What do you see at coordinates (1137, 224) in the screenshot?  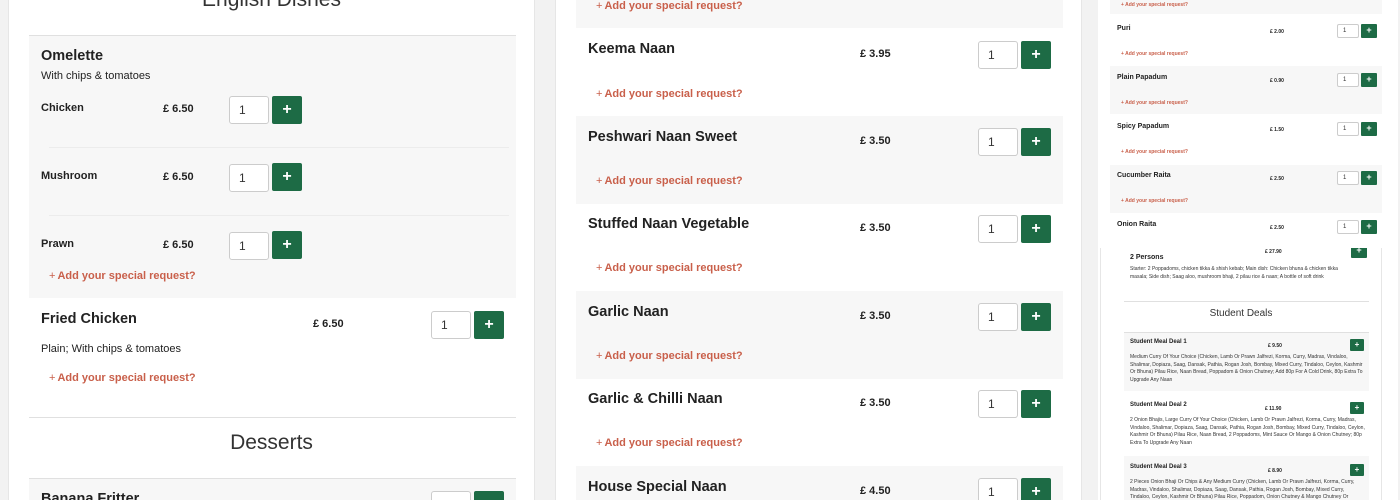 I see `dish-name-onion-raita: Onion Raita` at bounding box center [1137, 224].